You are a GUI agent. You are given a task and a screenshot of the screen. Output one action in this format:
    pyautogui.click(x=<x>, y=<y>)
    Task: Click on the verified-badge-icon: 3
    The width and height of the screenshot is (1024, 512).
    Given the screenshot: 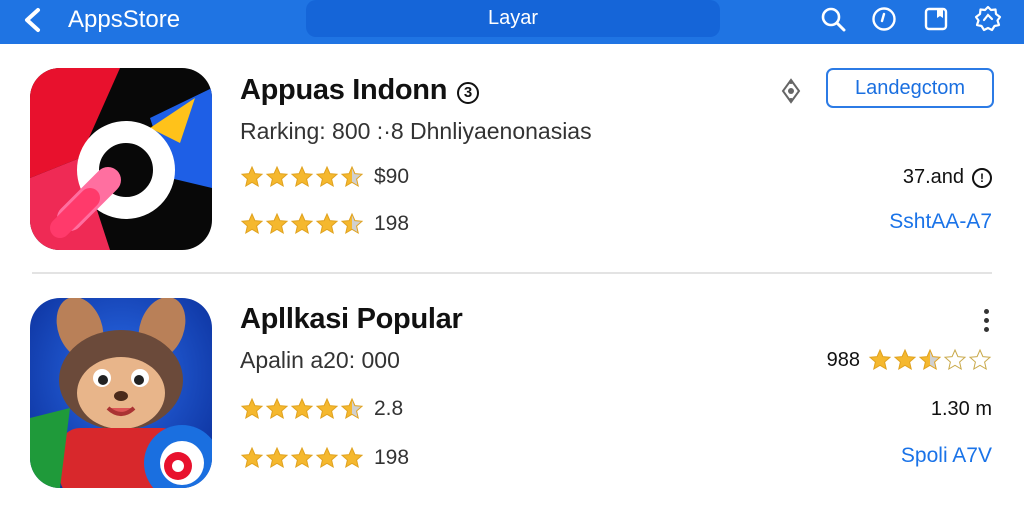 What is the action you would take?
    pyautogui.click(x=467, y=92)
    